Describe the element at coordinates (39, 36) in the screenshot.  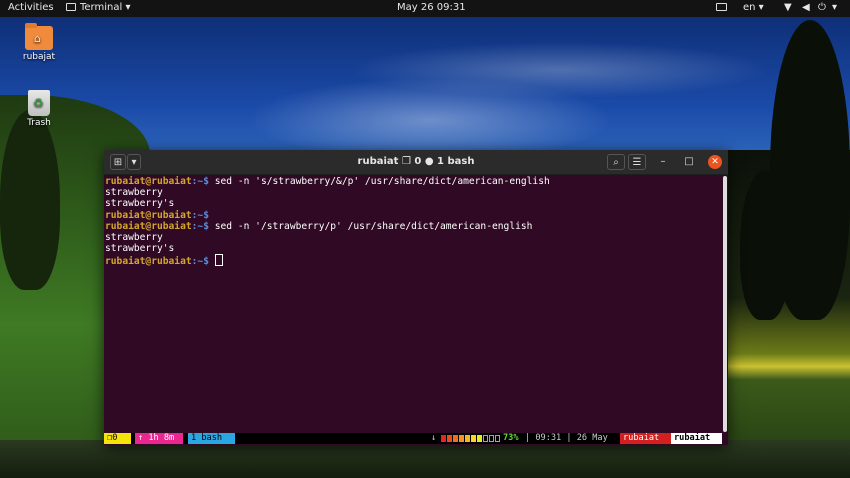
I see `home-folder-icon: ⌂` at that location.